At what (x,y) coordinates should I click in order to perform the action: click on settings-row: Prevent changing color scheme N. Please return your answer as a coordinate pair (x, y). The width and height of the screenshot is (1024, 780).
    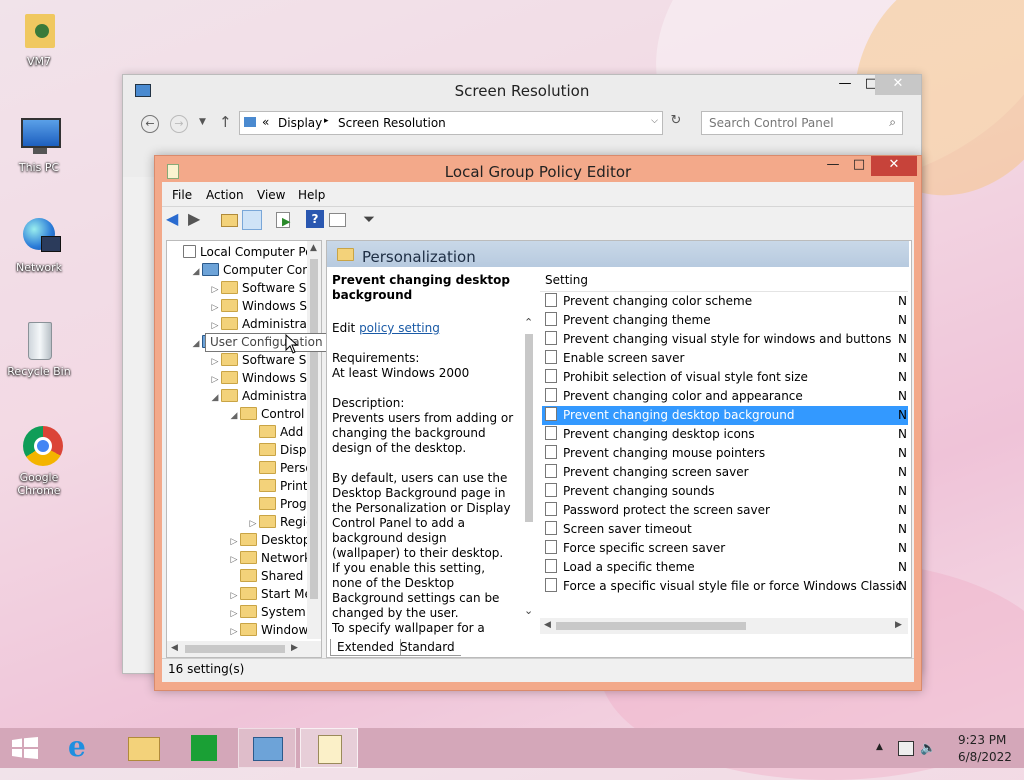
    Looking at the image, I should click on (725, 301).